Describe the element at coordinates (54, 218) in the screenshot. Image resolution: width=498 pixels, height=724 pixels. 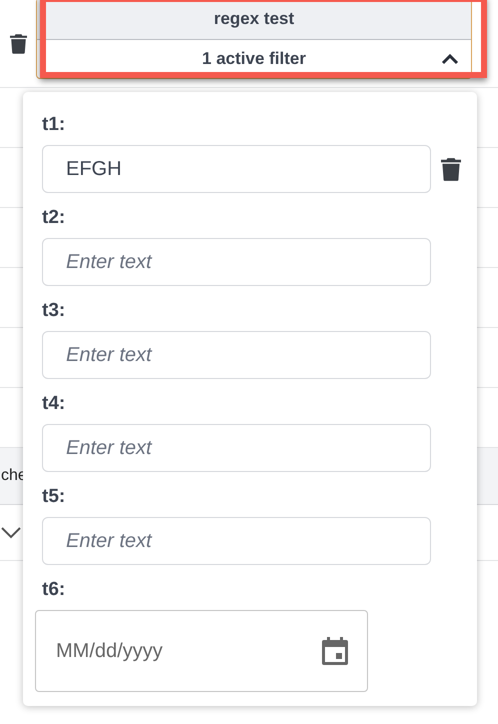
I see `field-label: t2:` at that location.